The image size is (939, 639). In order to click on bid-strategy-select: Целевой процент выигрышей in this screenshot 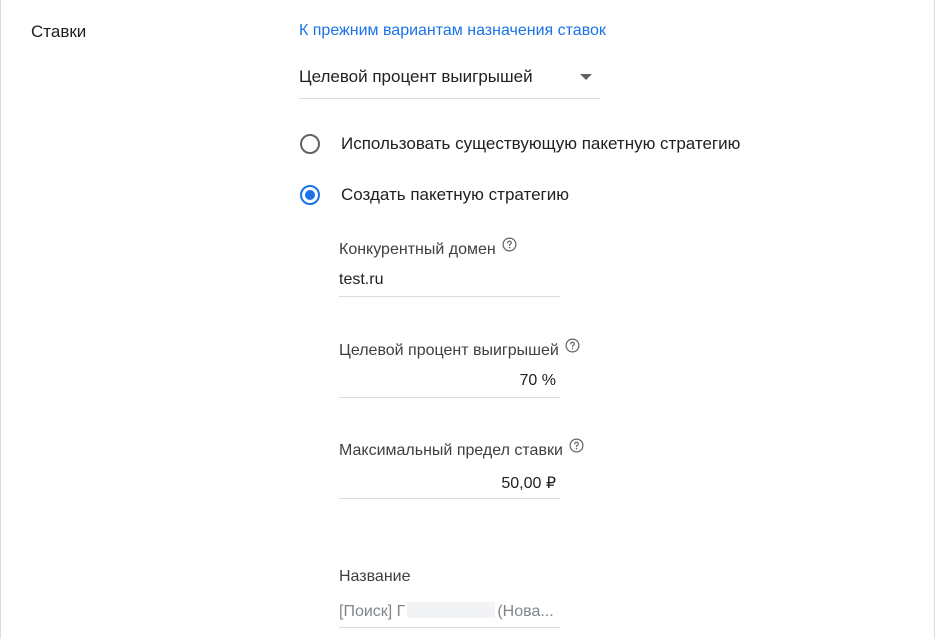, I will do `click(449, 78)`.